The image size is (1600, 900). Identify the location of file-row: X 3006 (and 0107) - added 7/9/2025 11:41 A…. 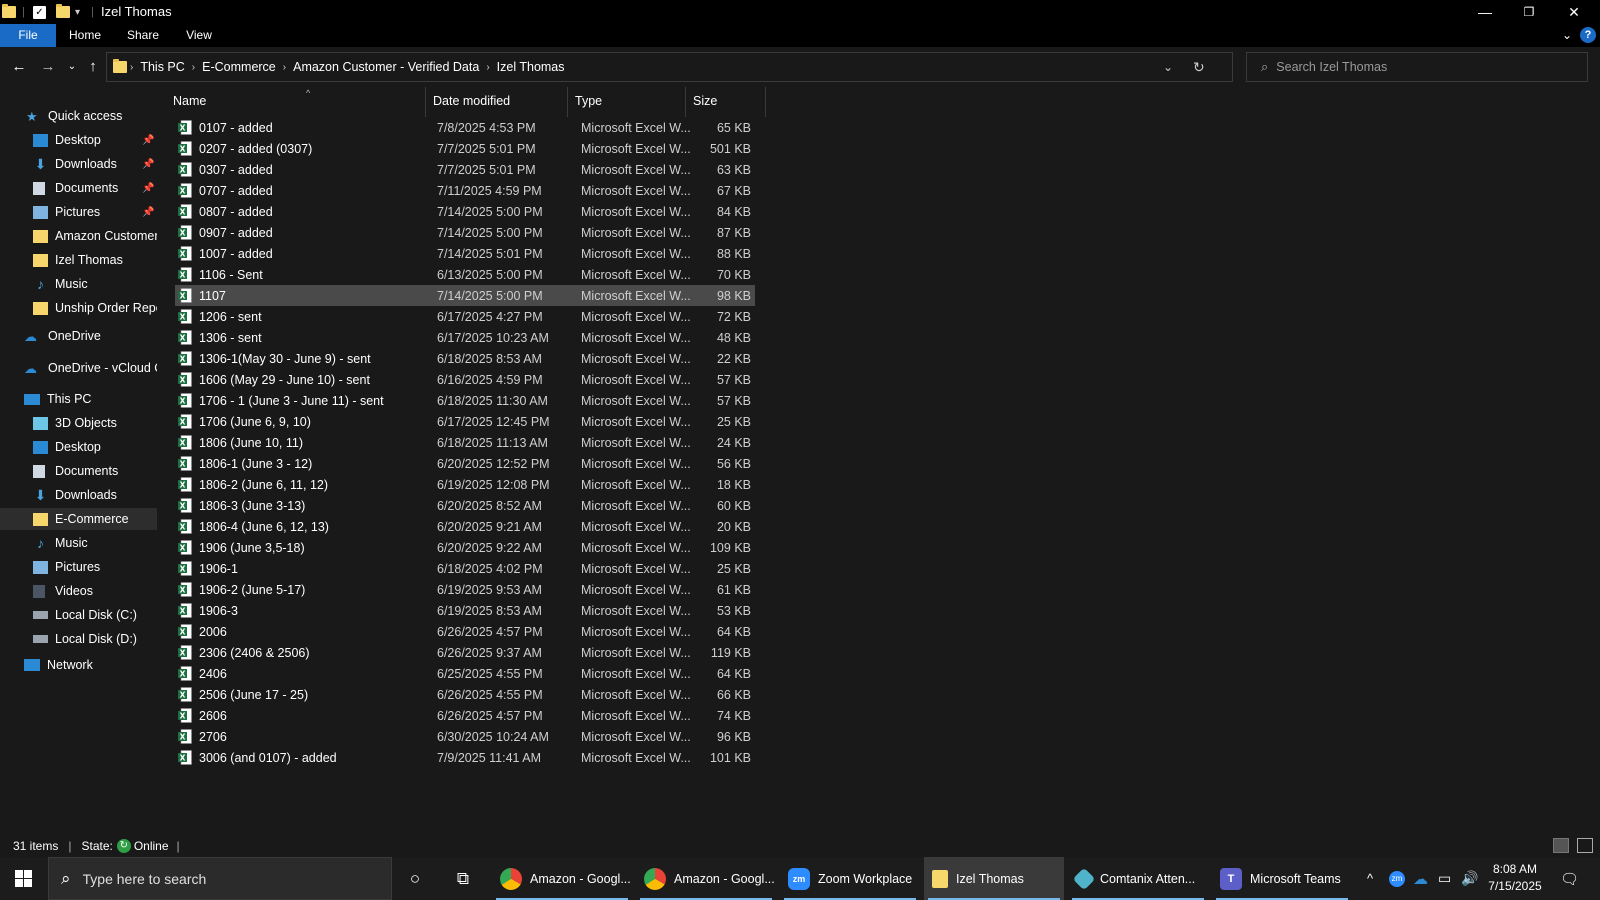
(465, 757).